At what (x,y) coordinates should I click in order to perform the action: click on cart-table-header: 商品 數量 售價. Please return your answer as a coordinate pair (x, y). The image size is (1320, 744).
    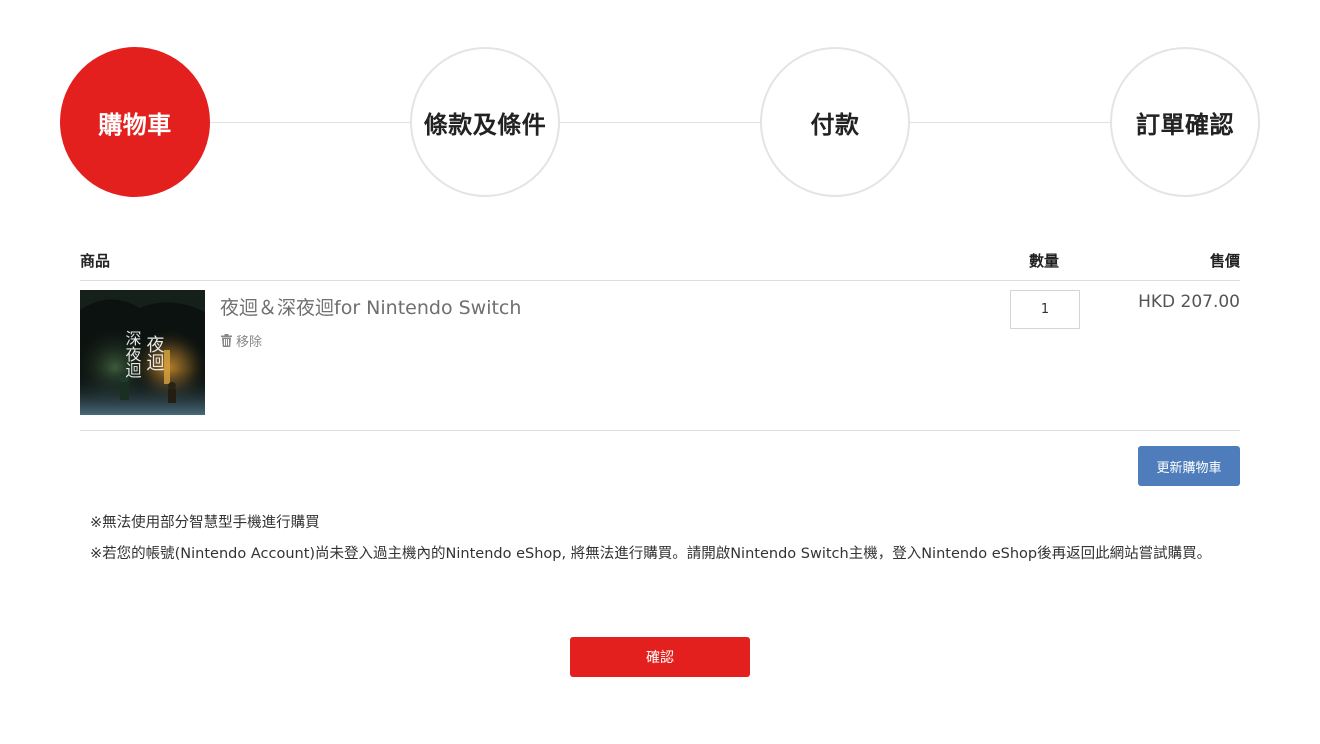
    Looking at the image, I should click on (660, 260).